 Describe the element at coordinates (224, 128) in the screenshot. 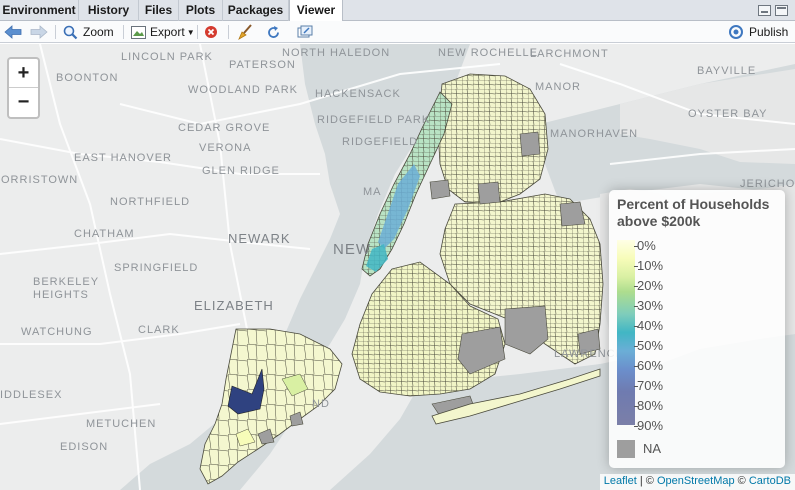

I see `place-label: CEDAR GROVE` at that location.